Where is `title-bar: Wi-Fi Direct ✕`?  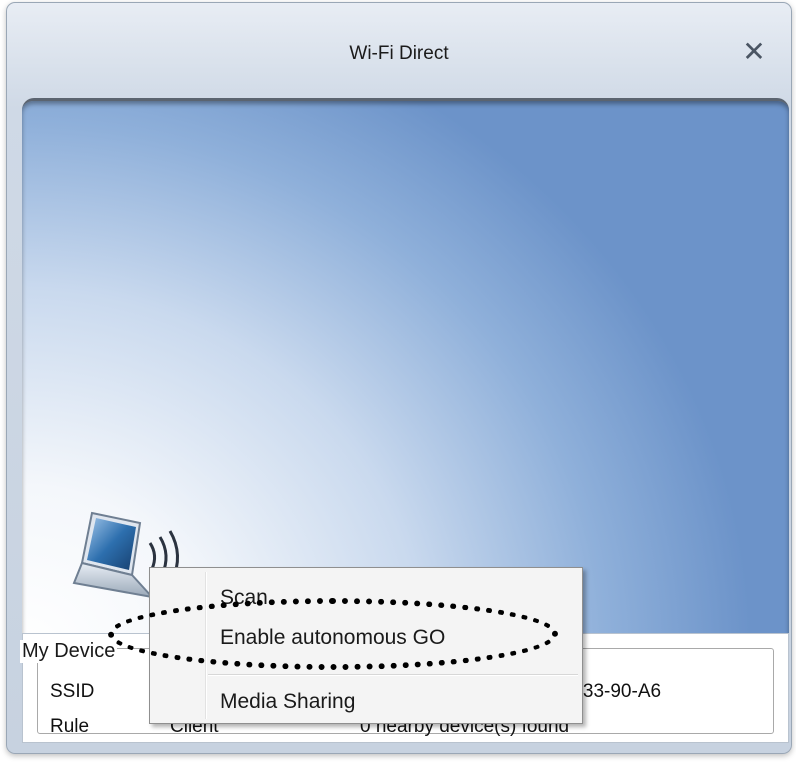 title-bar: Wi-Fi Direct ✕ is located at coordinates (399, 53).